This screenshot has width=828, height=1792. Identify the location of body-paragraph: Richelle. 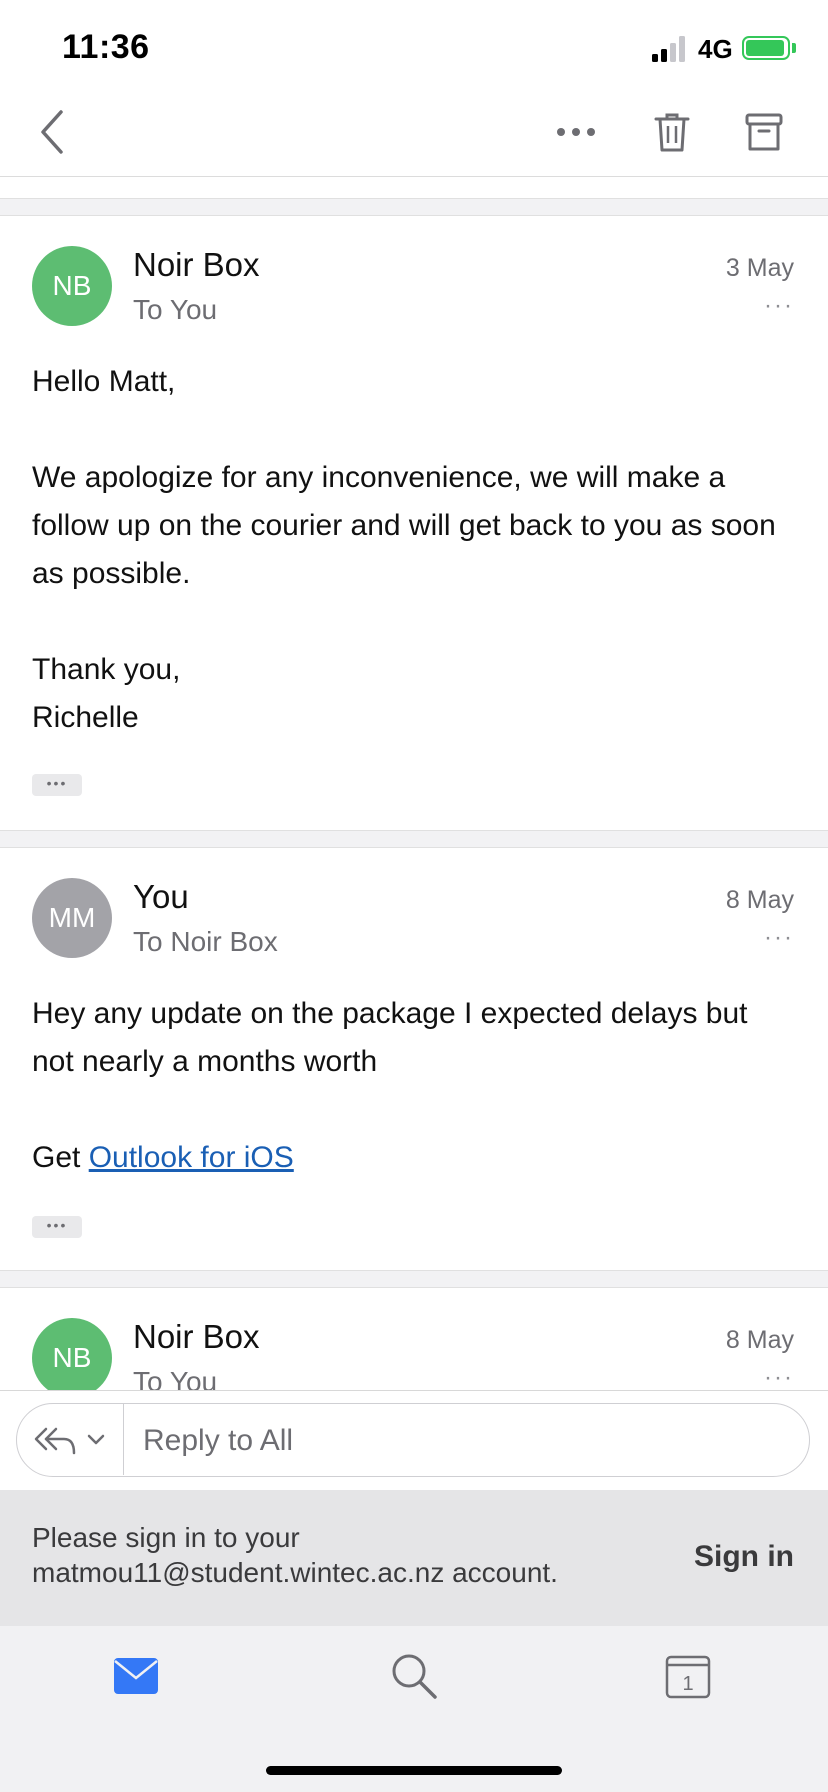
(85, 717).